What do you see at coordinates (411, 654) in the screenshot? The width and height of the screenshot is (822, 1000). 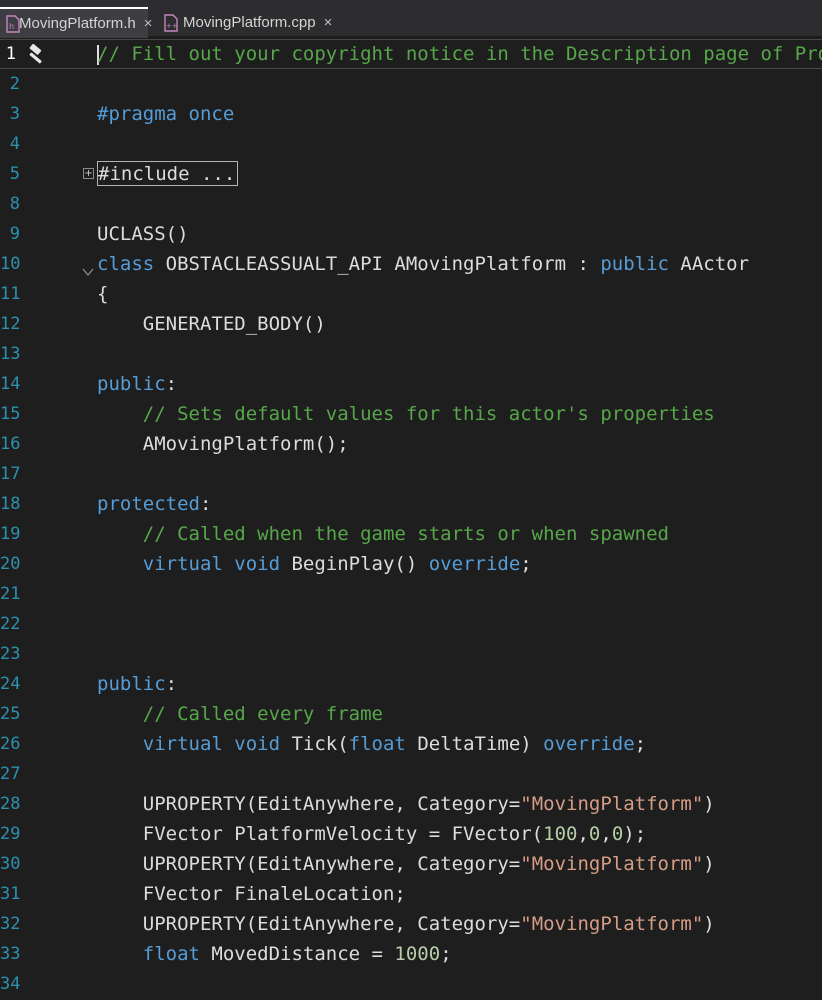 I see `code-line: 23` at bounding box center [411, 654].